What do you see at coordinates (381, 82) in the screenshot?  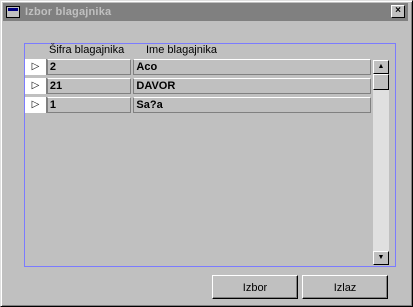 I see `scroll-thumb` at bounding box center [381, 82].